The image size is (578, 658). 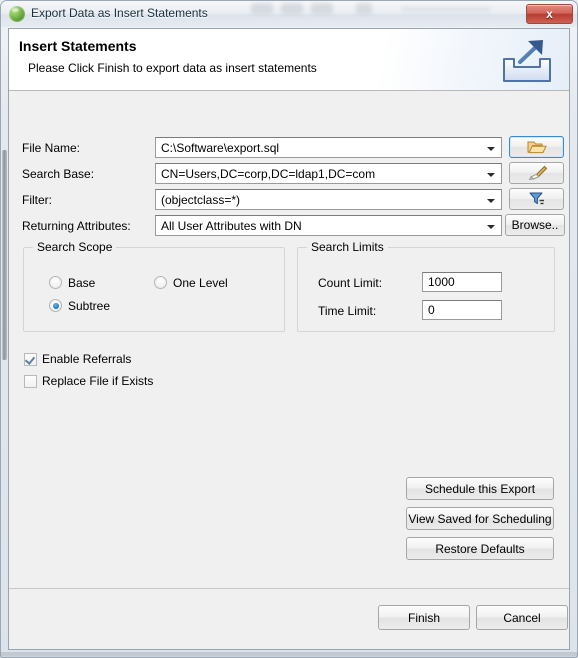 I want to click on checkbox-enable-referrals: Enable Referrals, so click(x=77, y=359).